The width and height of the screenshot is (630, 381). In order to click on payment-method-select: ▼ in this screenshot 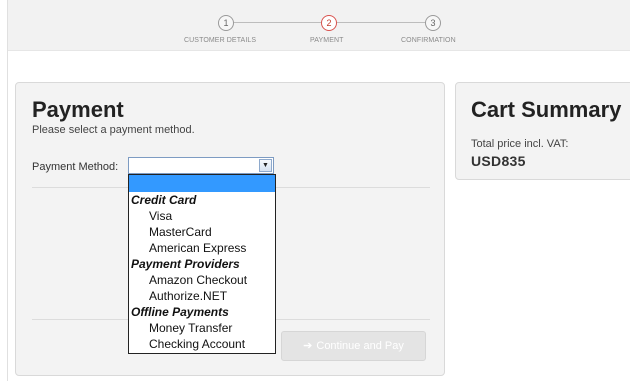, I will do `click(201, 165)`.